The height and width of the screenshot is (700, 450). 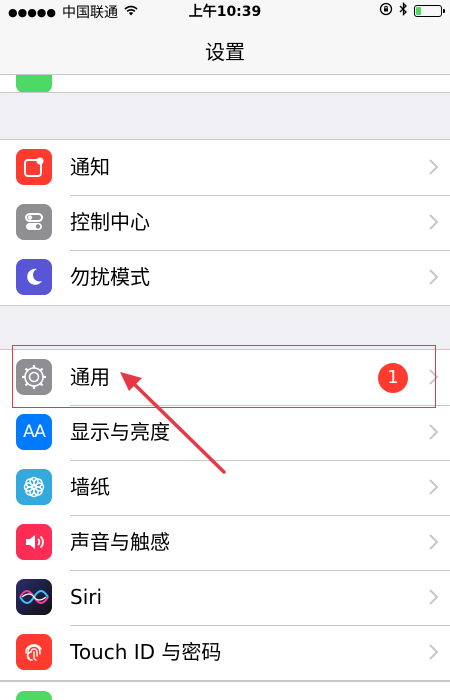 What do you see at coordinates (120, 542) in the screenshot?
I see `settings-item-label: 声音与触感` at bounding box center [120, 542].